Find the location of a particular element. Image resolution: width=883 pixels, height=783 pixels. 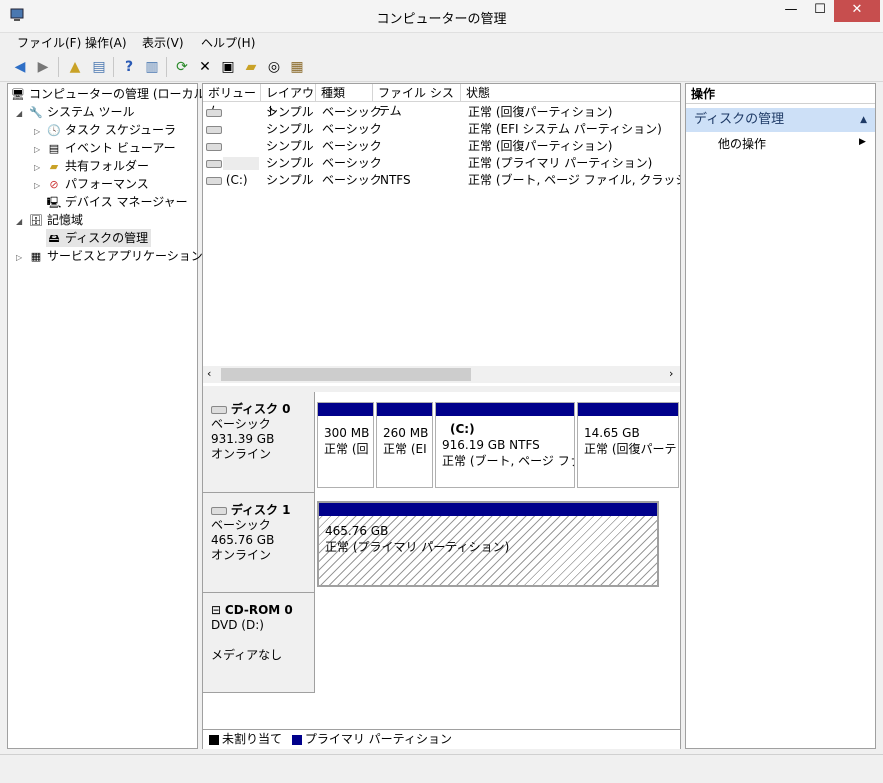

maximize-button: ☐ is located at coordinates (820, 11).